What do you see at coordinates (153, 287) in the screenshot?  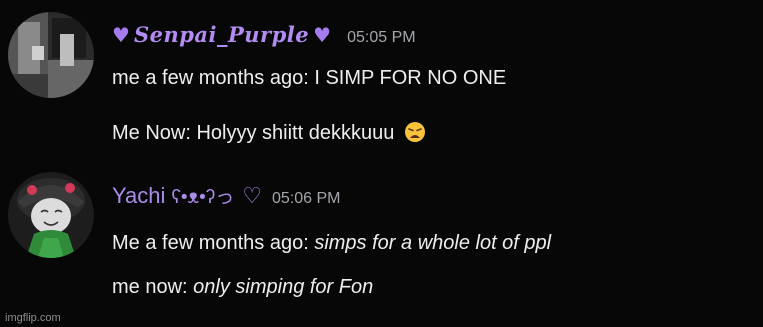 I see `message-text-prefix: me now:` at bounding box center [153, 287].